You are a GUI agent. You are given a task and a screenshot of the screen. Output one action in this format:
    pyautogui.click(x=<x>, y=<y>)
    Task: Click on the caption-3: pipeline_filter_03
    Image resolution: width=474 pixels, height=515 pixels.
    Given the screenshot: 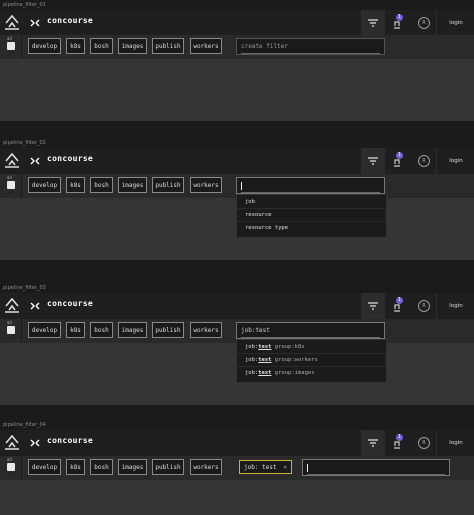 What is the action you would take?
    pyautogui.click(x=24, y=288)
    